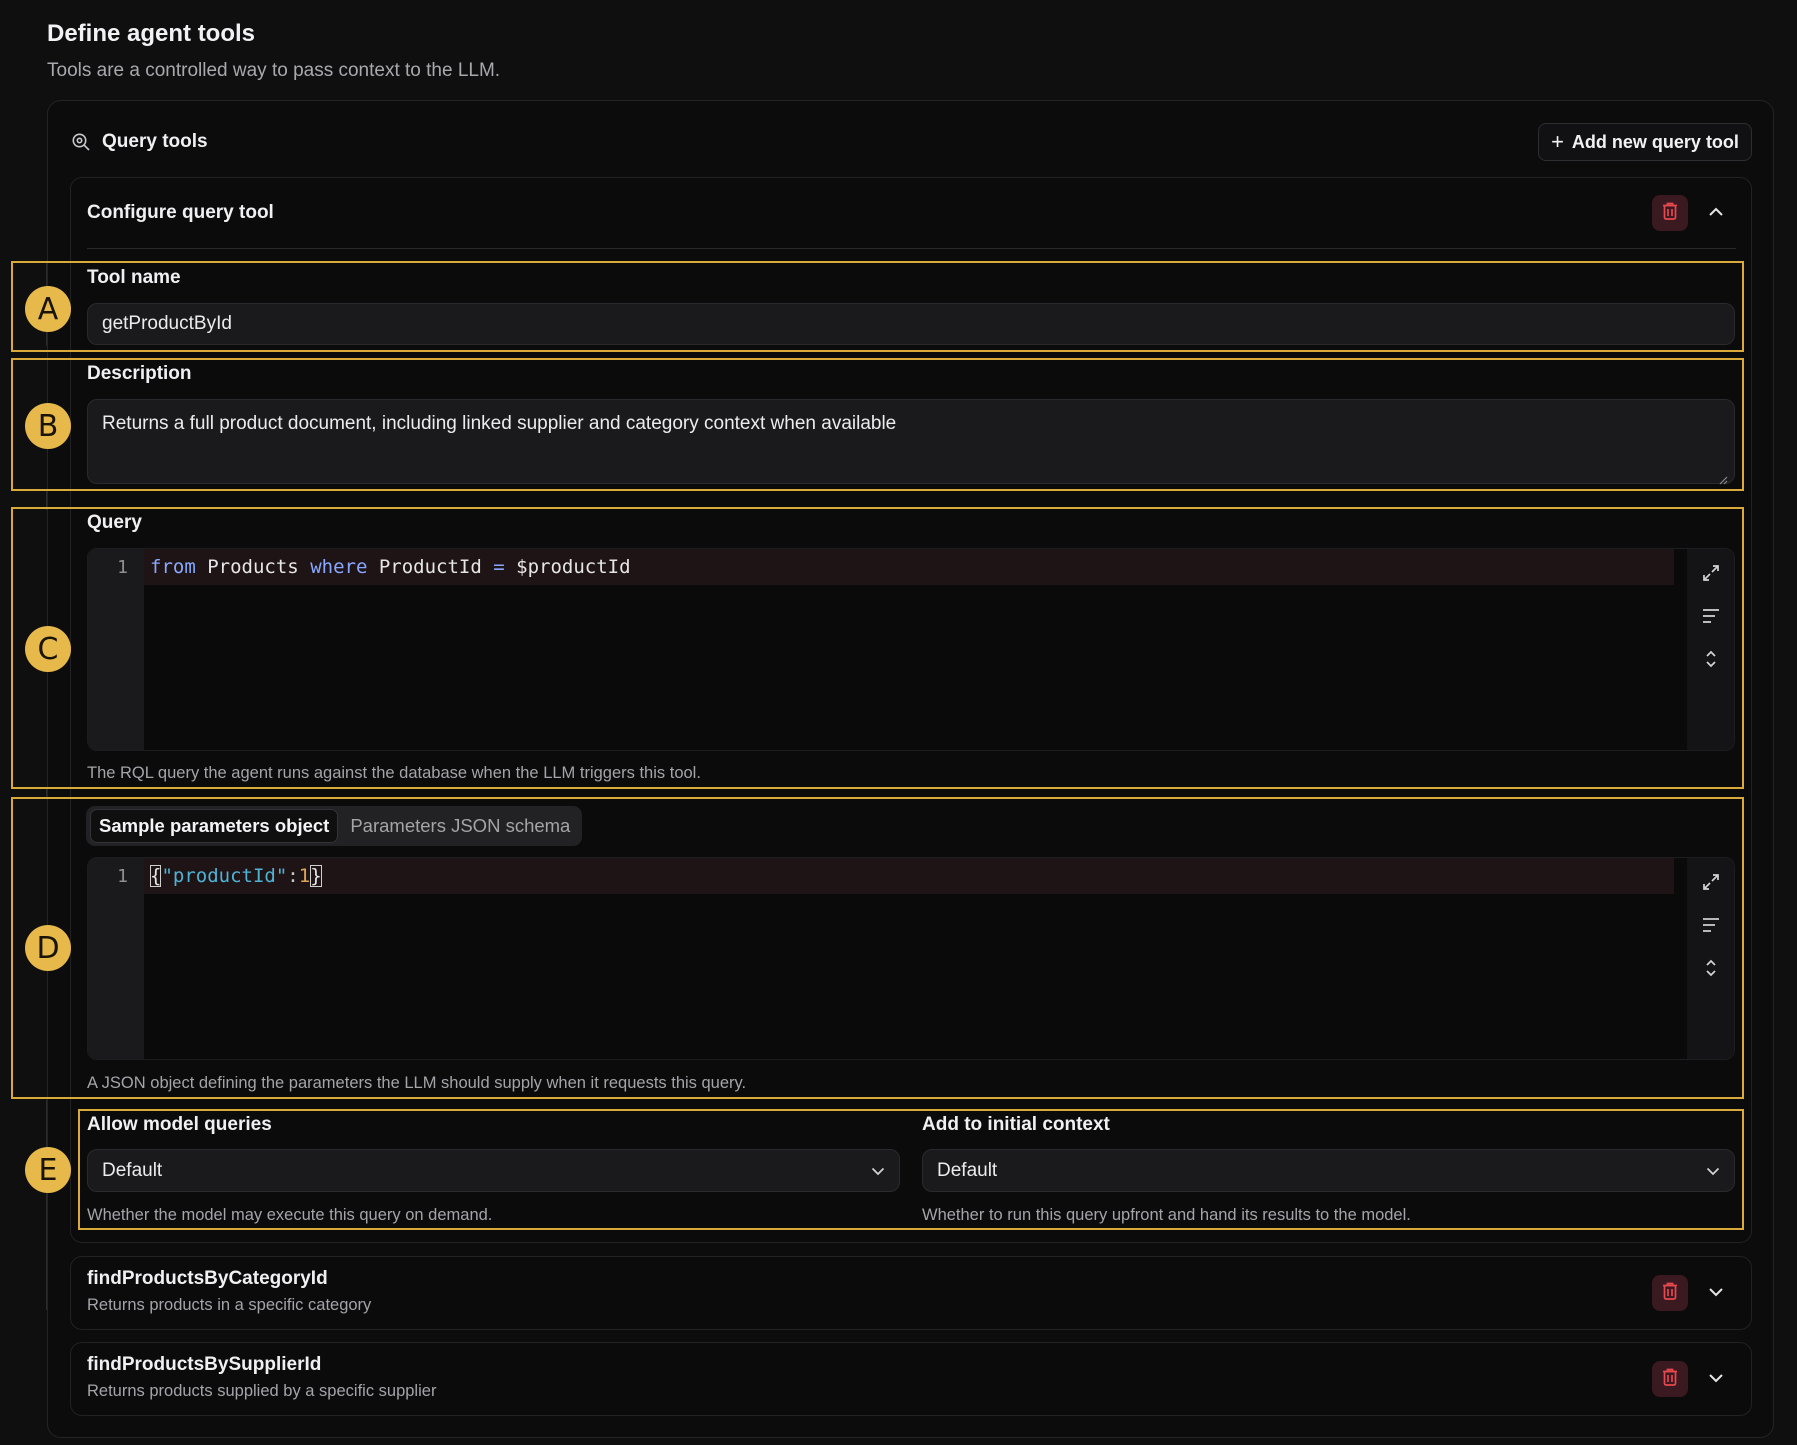  What do you see at coordinates (911, 248) in the screenshot?
I see `divider` at bounding box center [911, 248].